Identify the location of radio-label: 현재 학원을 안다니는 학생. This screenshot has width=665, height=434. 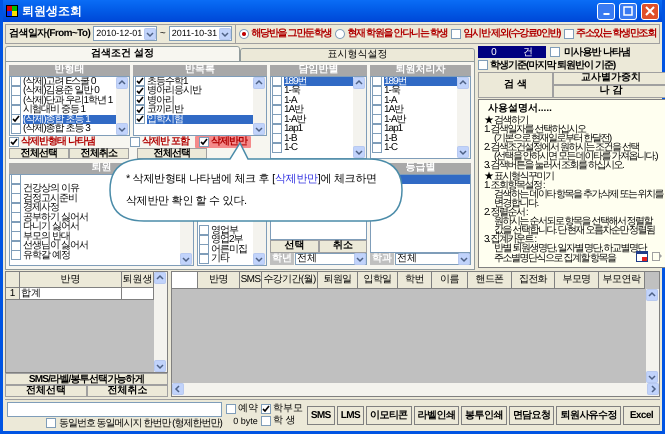
(397, 34).